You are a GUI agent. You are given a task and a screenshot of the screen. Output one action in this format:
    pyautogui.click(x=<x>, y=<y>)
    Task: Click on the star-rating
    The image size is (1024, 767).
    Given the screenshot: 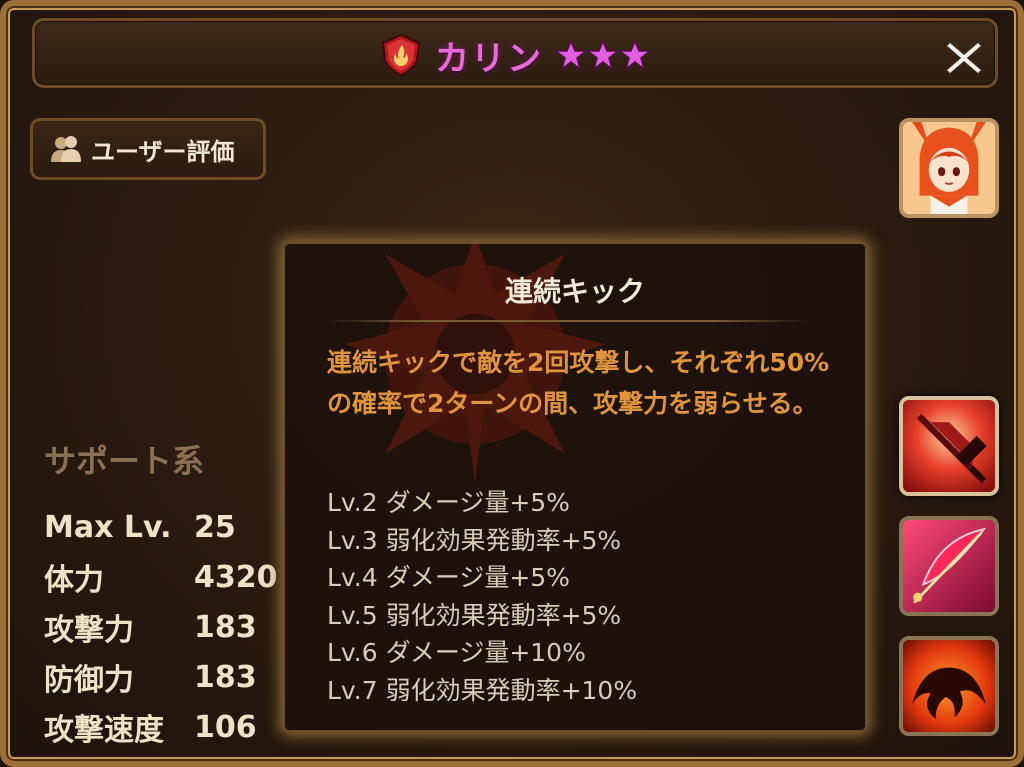 What is the action you would take?
    pyautogui.click(x=603, y=55)
    